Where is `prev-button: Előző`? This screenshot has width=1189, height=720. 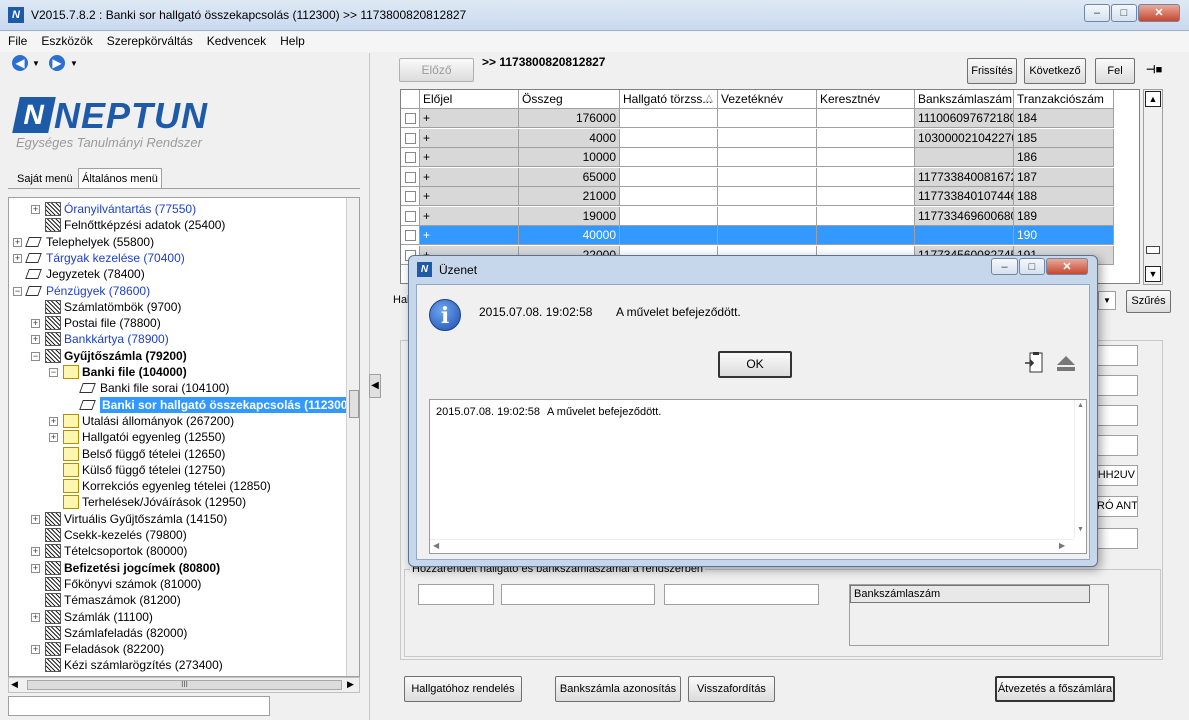
prev-button: Előző is located at coordinates (436, 70).